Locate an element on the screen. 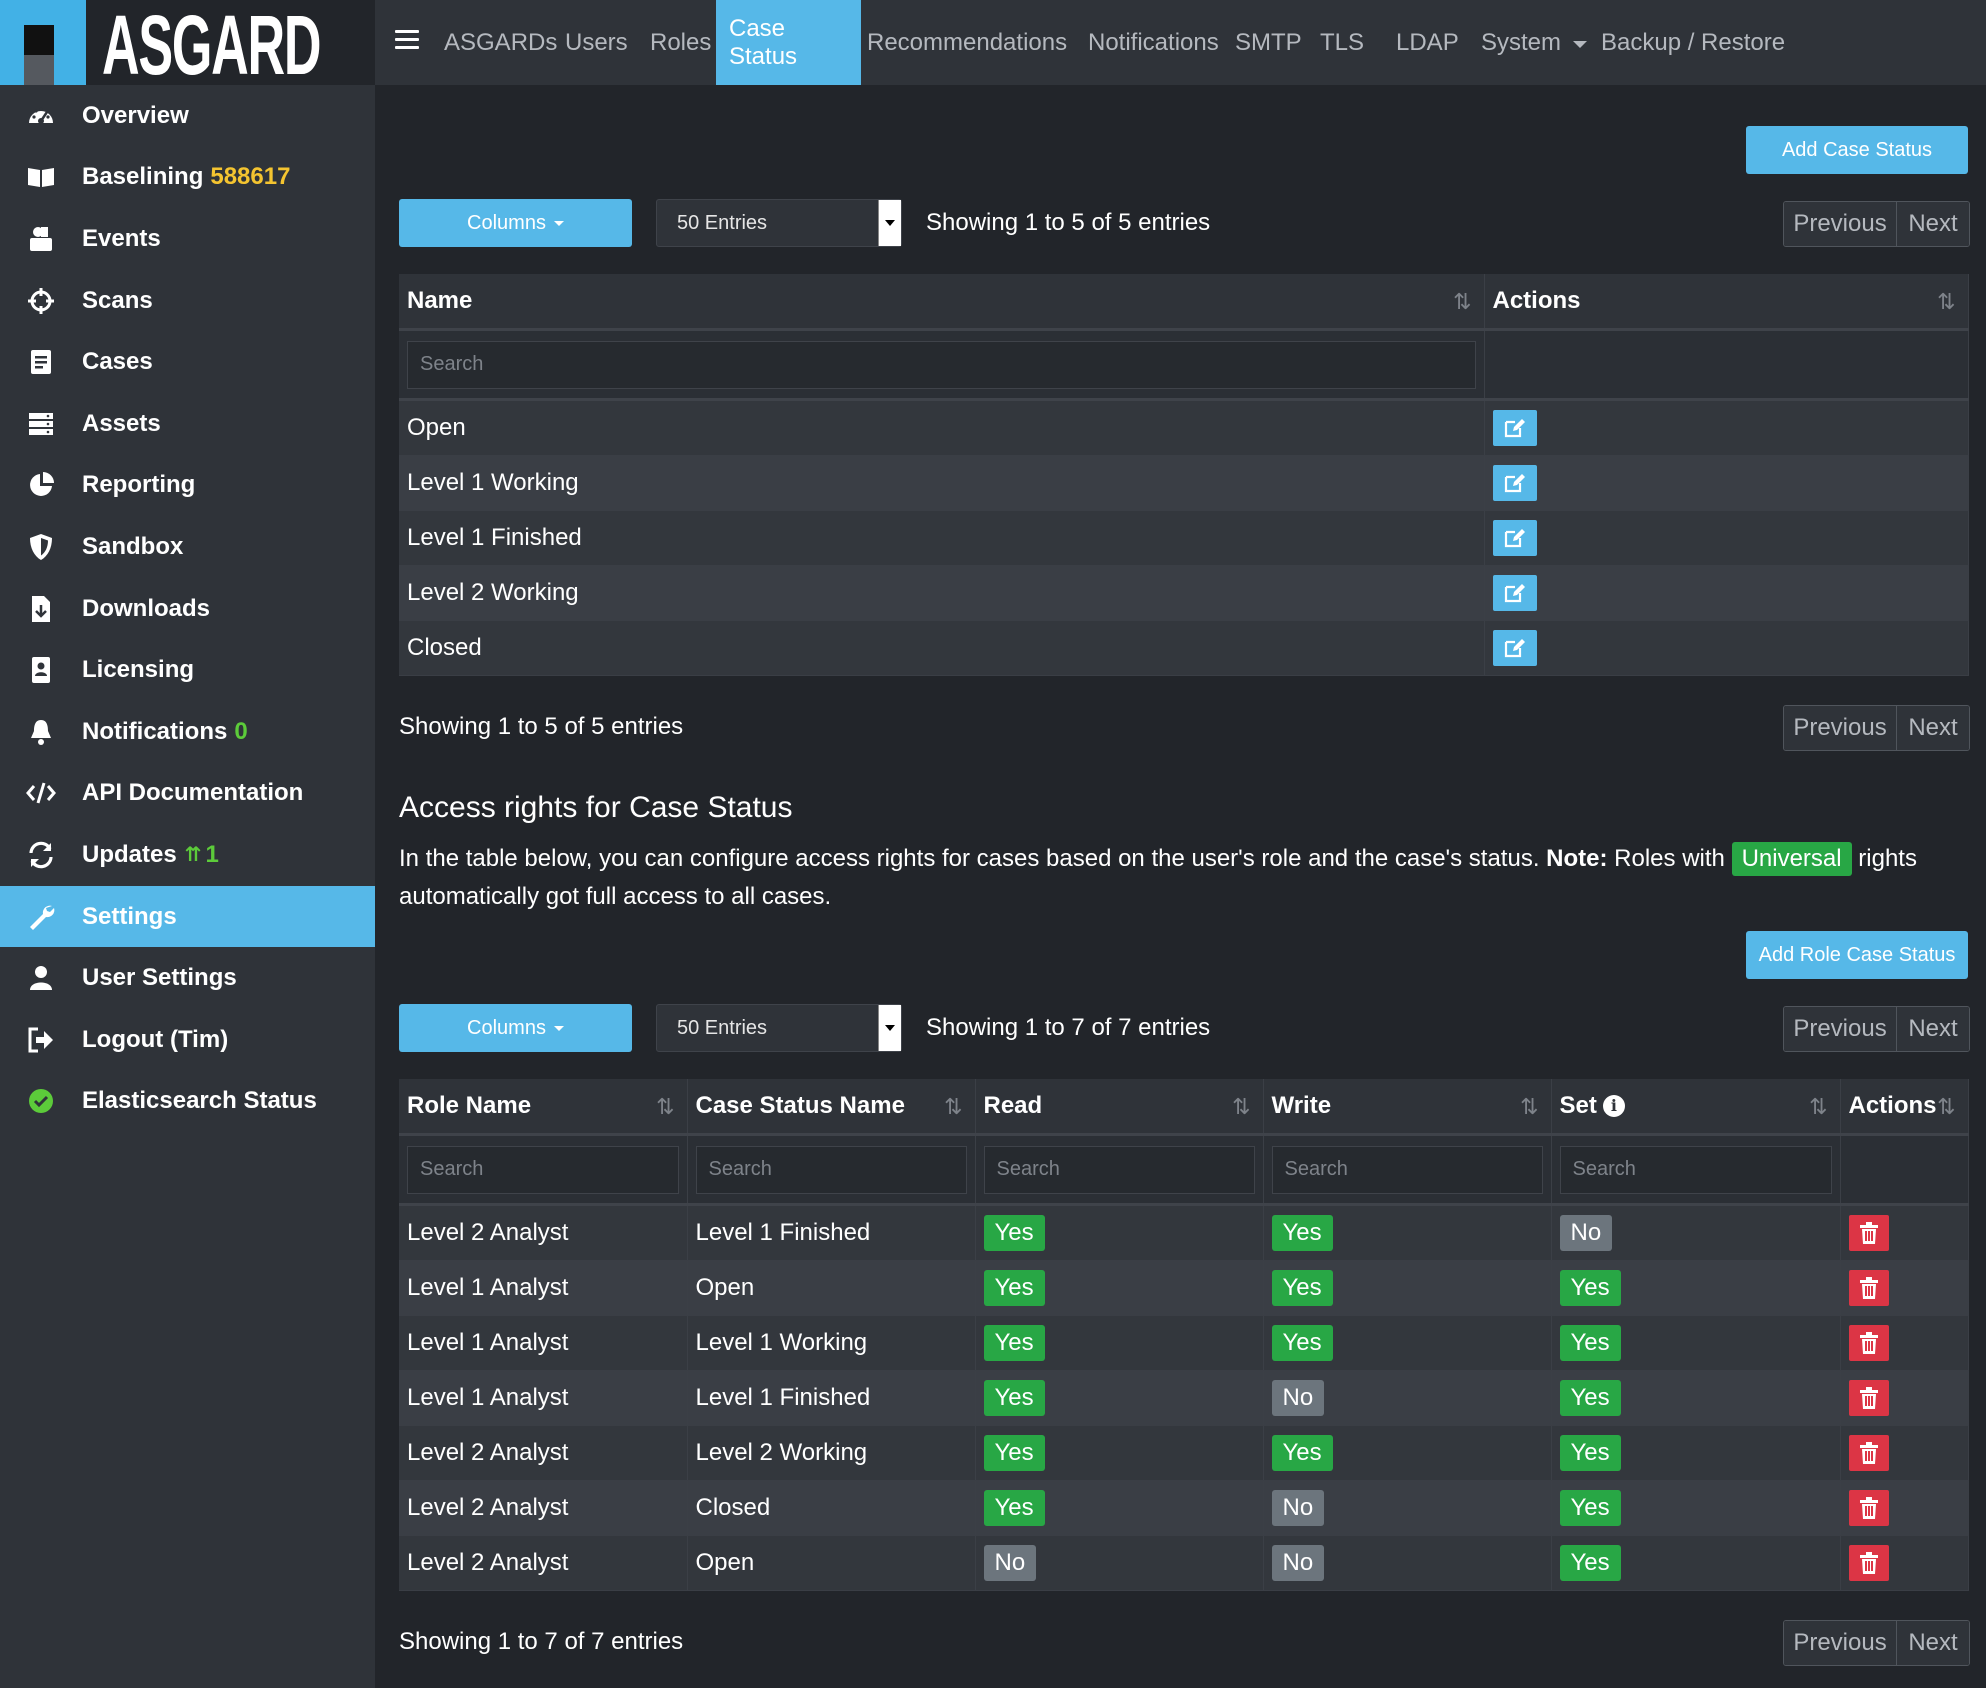  add-case-status-button: Add Case Status is located at coordinates (1857, 150).